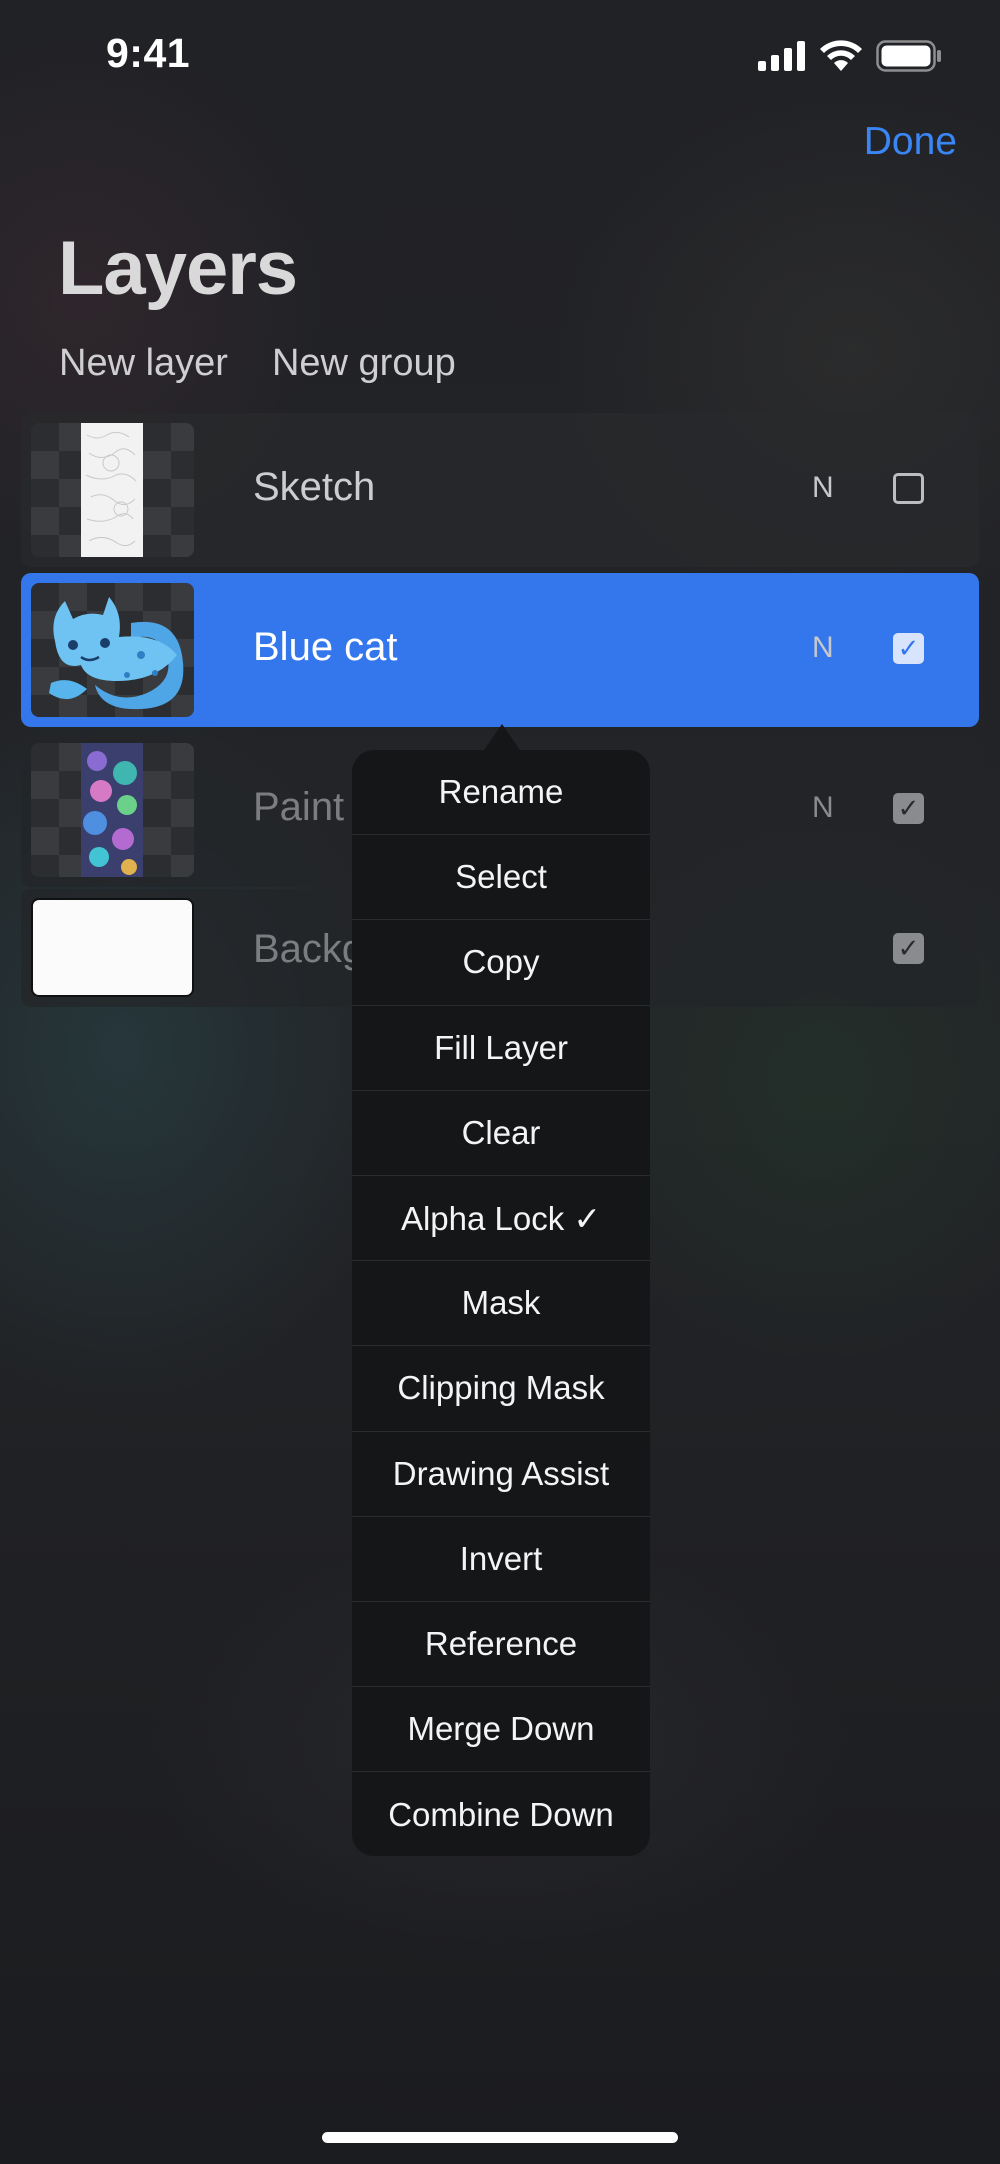  I want to click on new-layer-button: New layer, so click(143, 363).